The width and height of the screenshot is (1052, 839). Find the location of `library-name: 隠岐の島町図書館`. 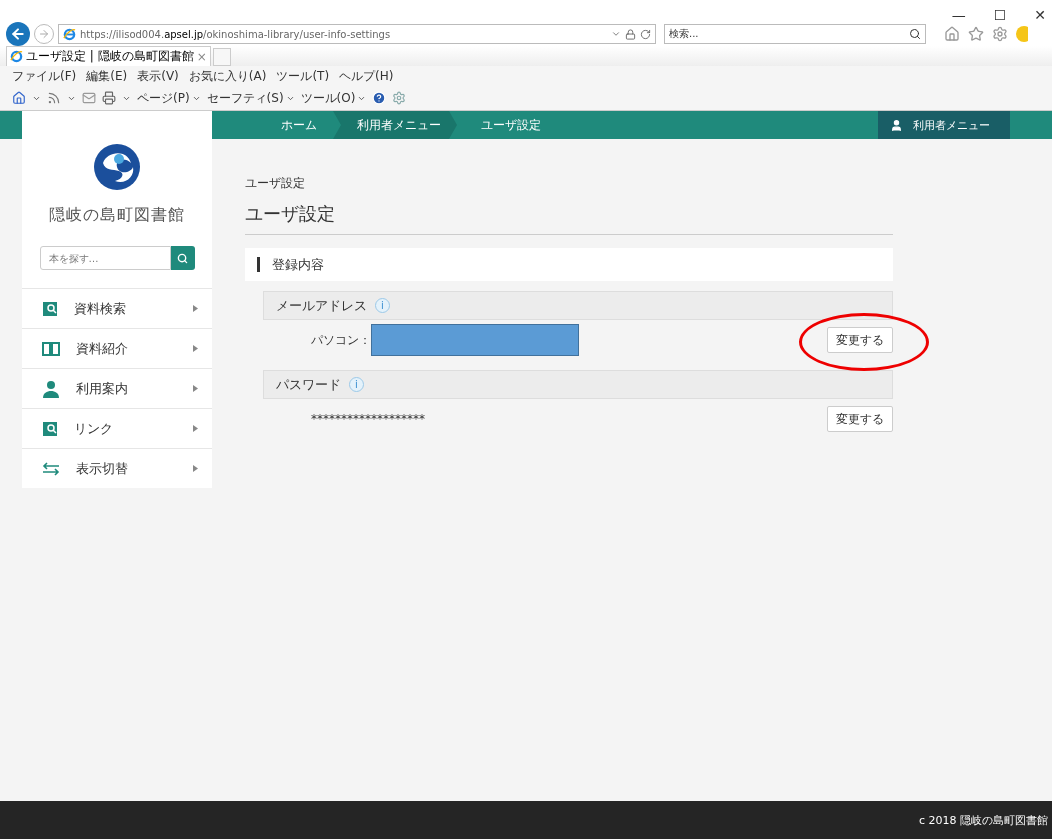

library-name: 隠岐の島町図書館 is located at coordinates (117, 215).